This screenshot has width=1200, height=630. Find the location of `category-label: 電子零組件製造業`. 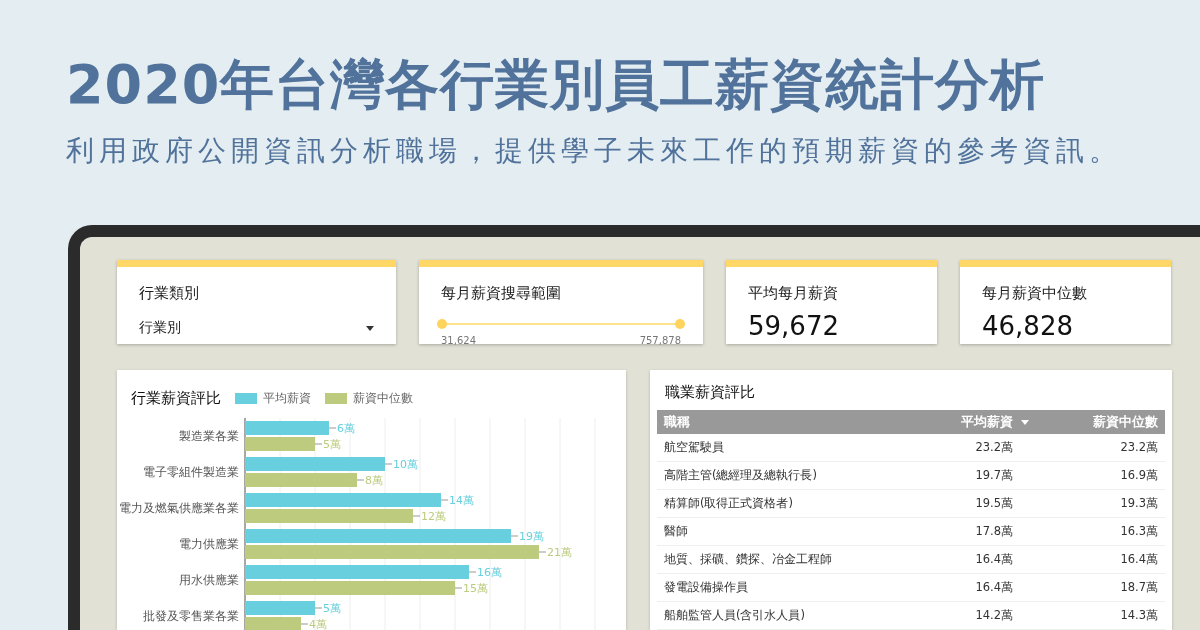

category-label: 電子零組件製造業 is located at coordinates (191, 472).